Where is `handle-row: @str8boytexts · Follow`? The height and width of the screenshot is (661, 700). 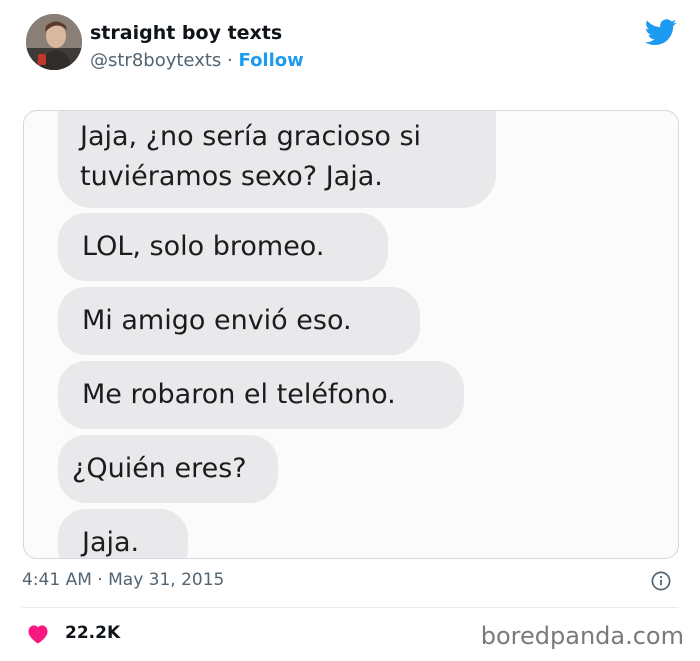
handle-row: @str8boytexts · Follow is located at coordinates (197, 60).